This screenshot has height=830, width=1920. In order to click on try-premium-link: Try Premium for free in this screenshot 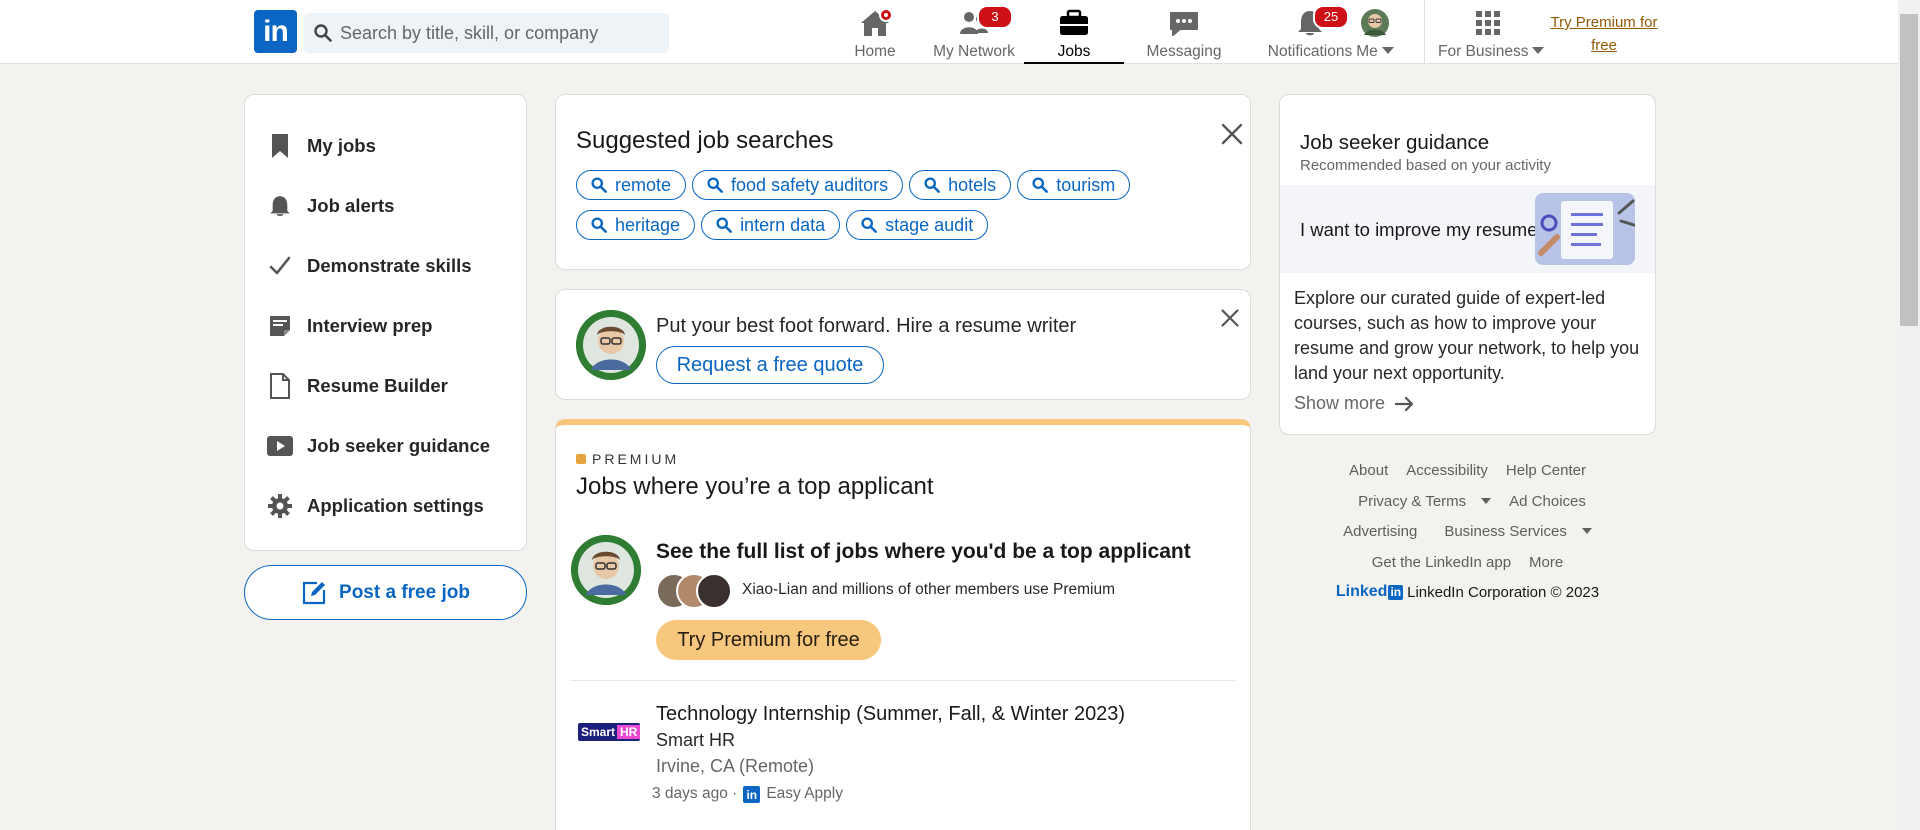, I will do `click(1604, 34)`.